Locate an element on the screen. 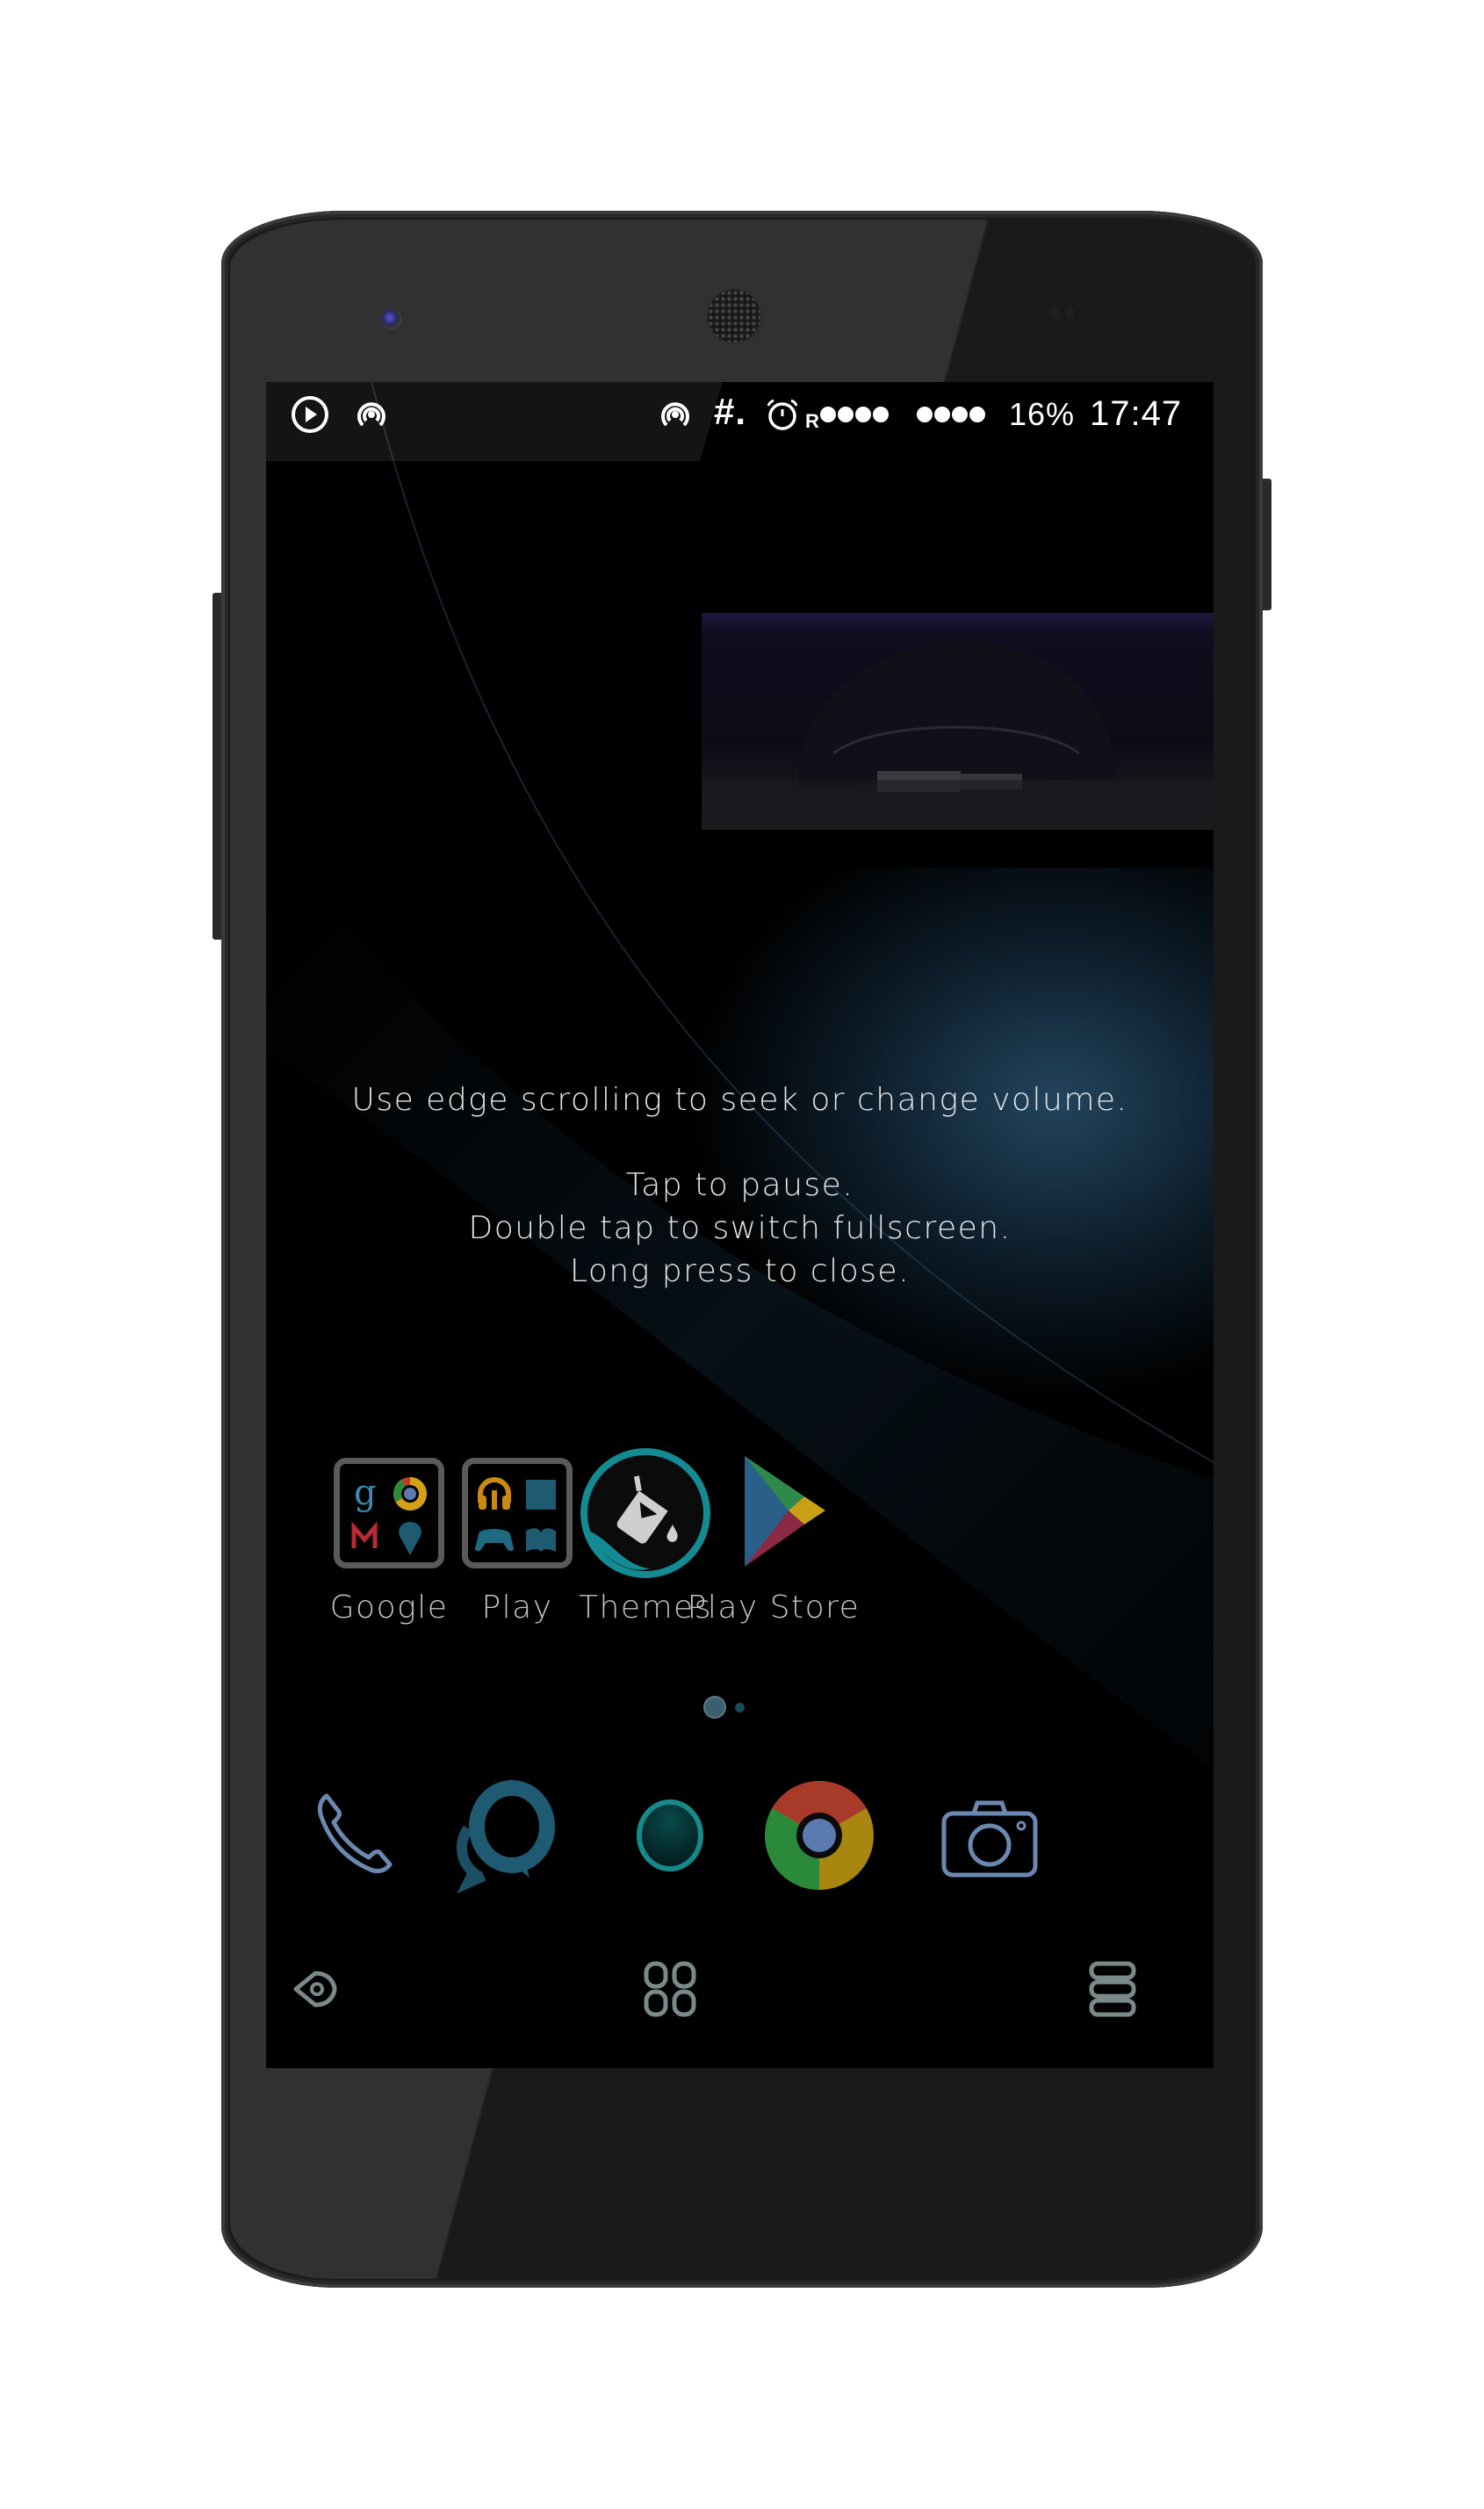  earpiece-speaker is located at coordinates (734, 316).